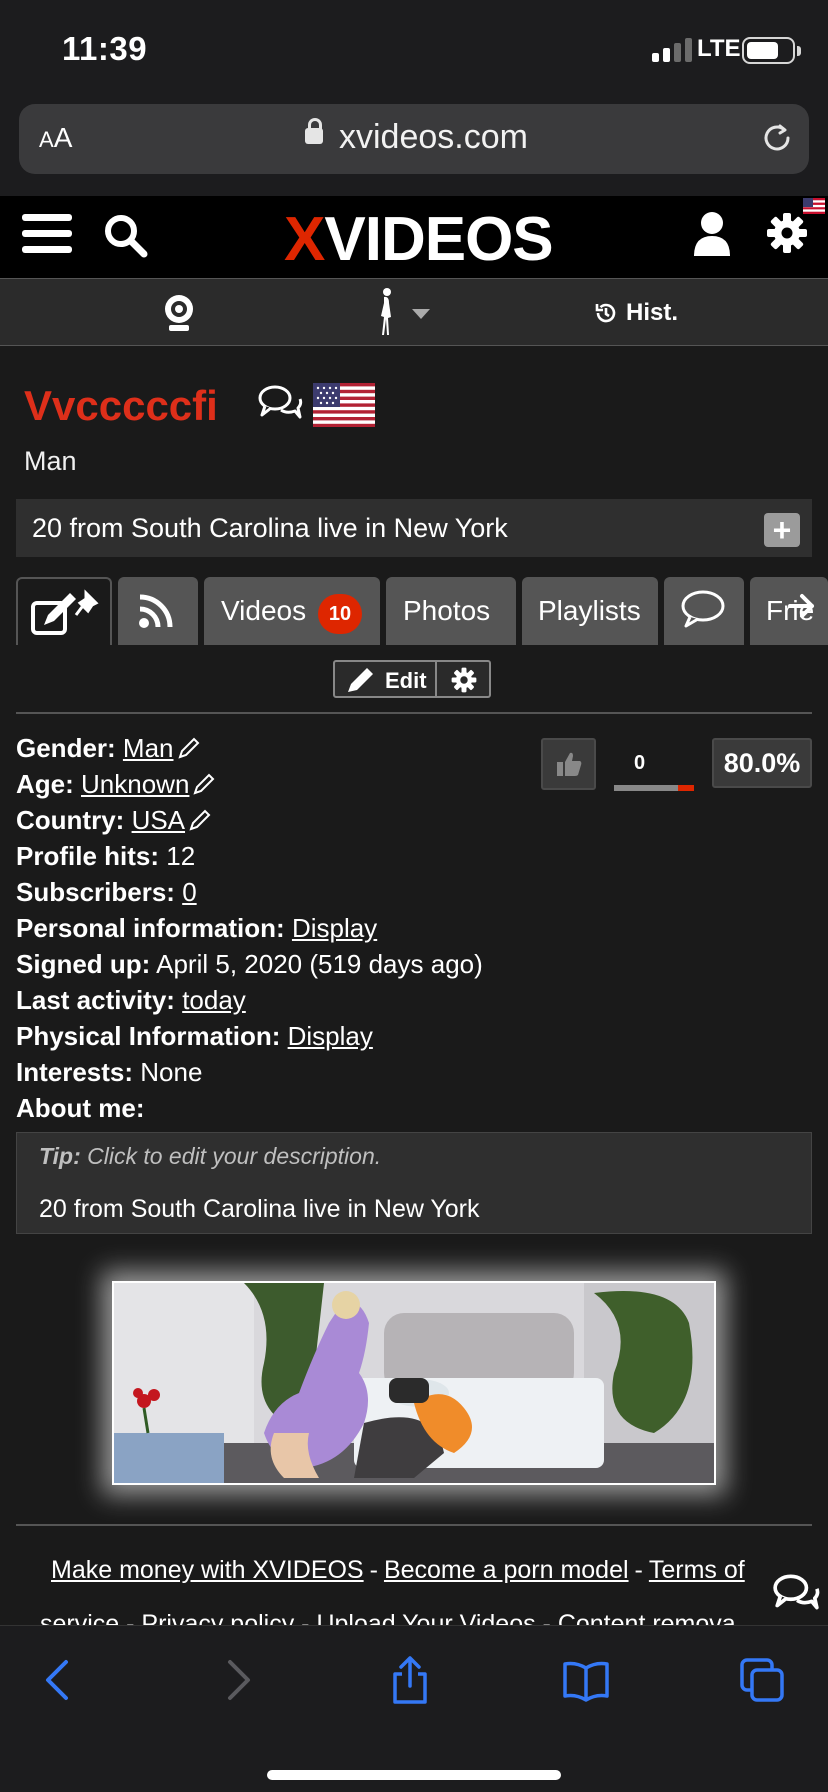  Describe the element at coordinates (334, 928) in the screenshot. I see `personal-information-display-link: Display` at that location.